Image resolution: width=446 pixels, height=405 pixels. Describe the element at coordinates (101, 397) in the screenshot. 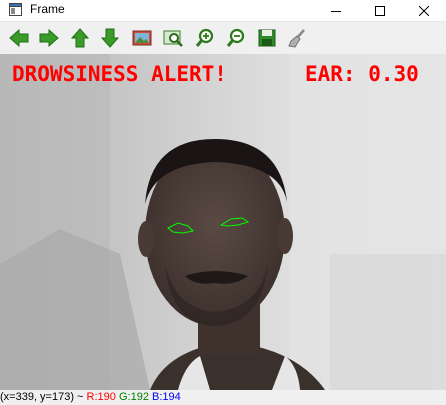

I see `pixel-red-value: R:190` at that location.